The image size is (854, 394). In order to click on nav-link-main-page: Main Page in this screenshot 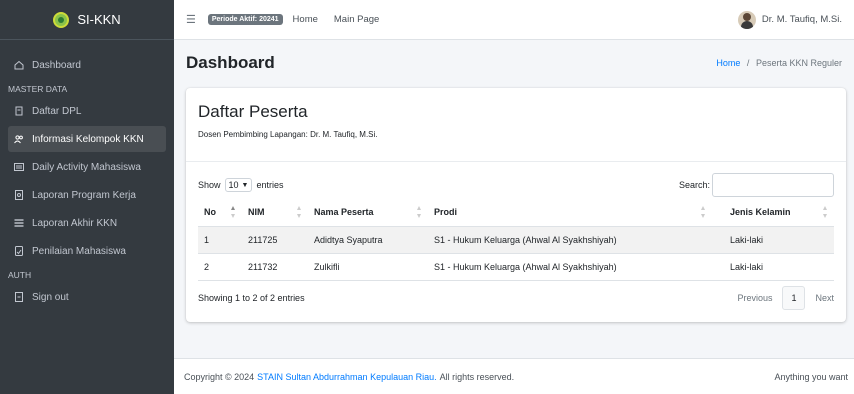, I will do `click(356, 19)`.